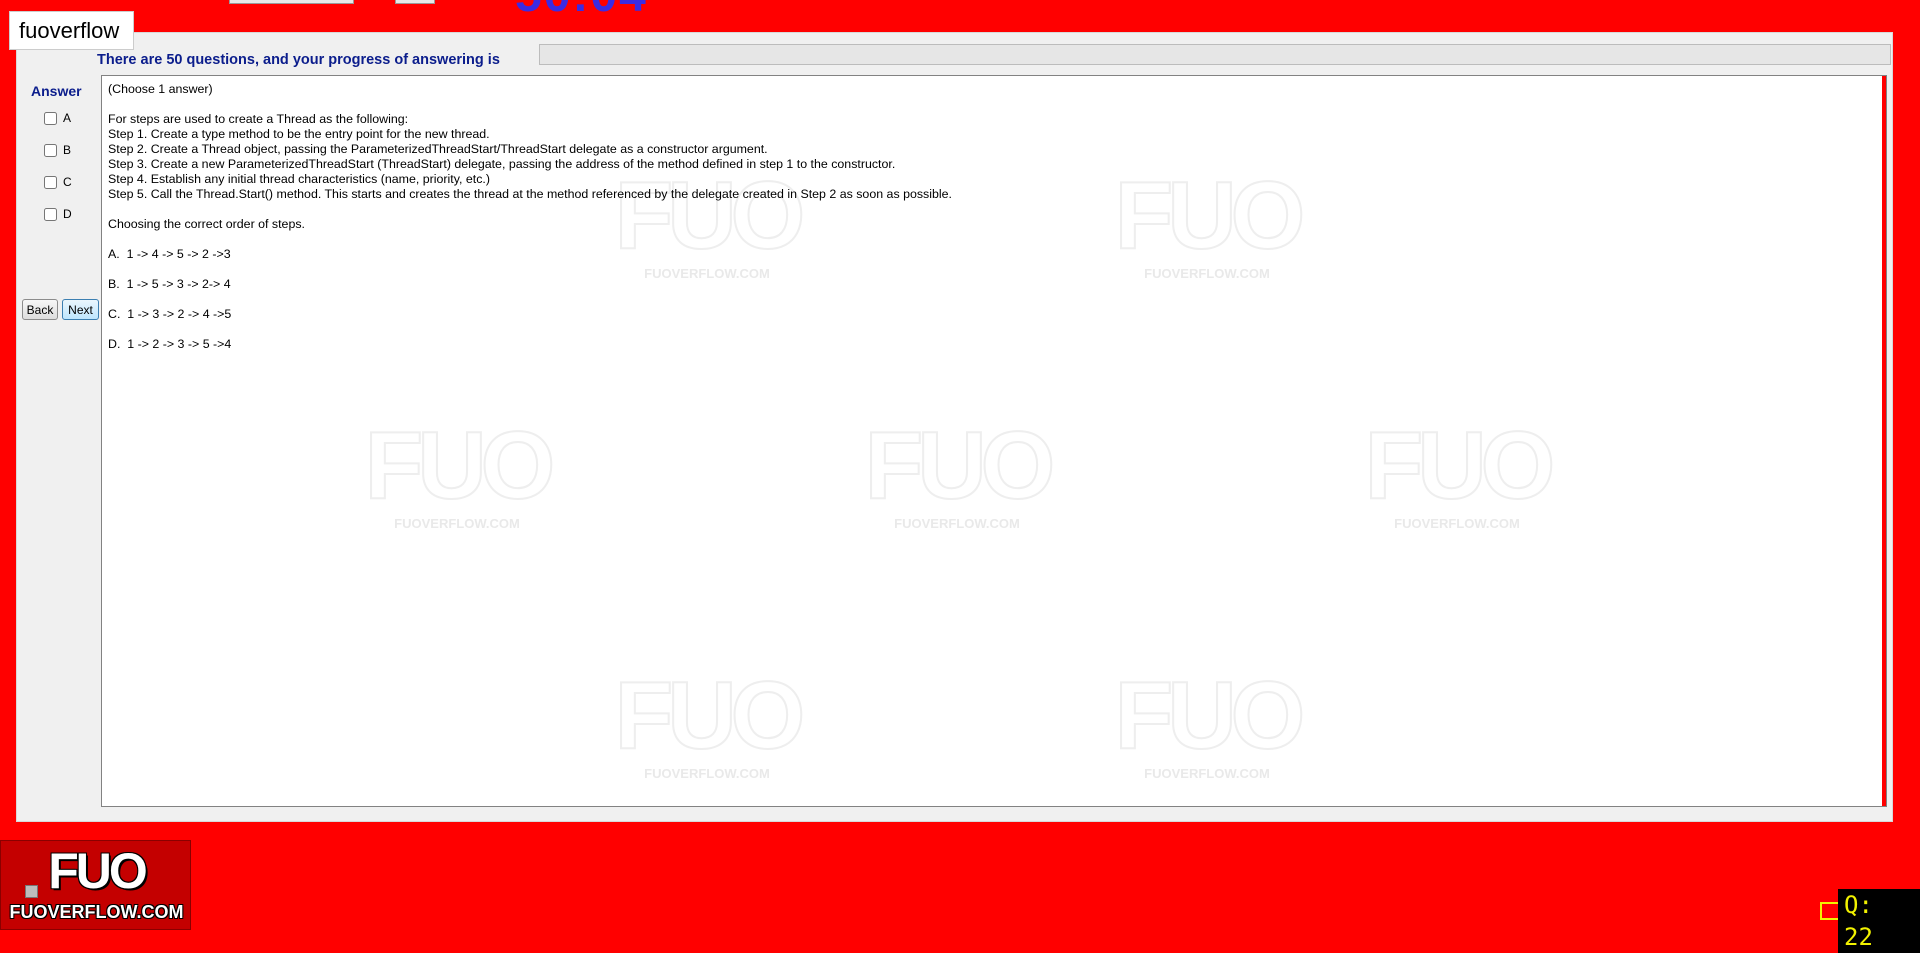  I want to click on option-c: C, so click(58, 182).